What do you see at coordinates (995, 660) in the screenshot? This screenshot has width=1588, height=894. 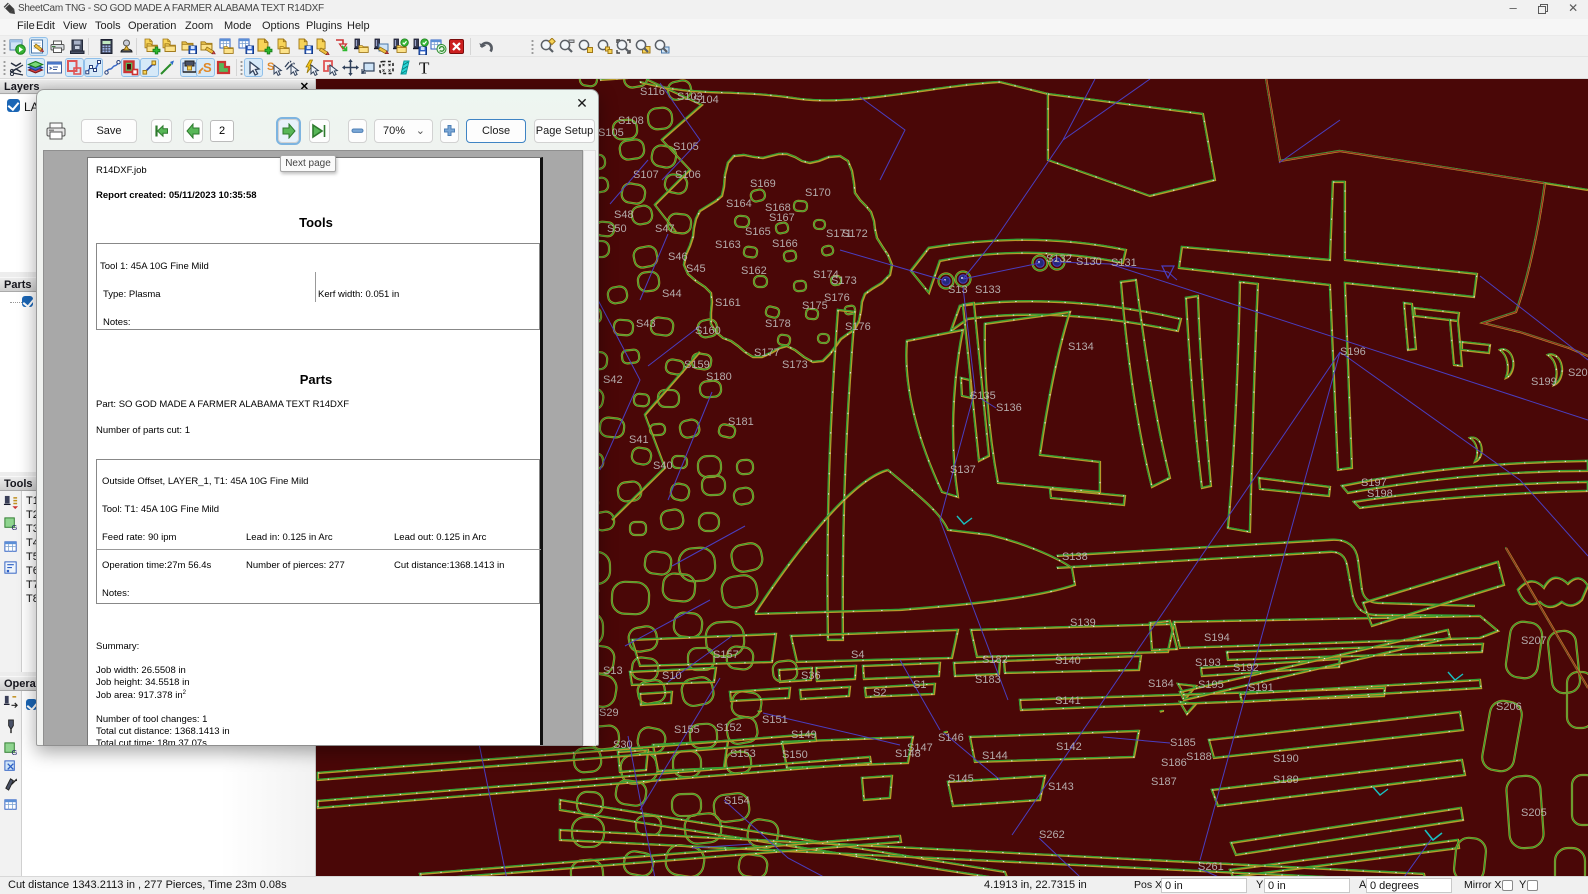 I see `svg-text: S182` at bounding box center [995, 660].